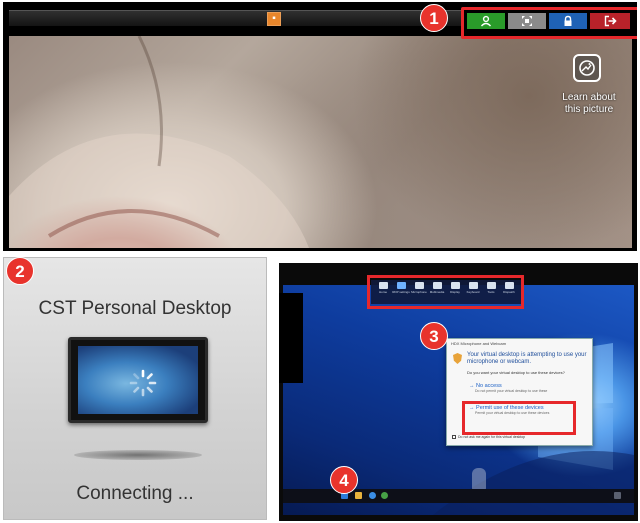 This screenshot has width=640, height=523. Describe the element at coordinates (519, 418) in the screenshot. I see `permit-highlight-box` at that location.